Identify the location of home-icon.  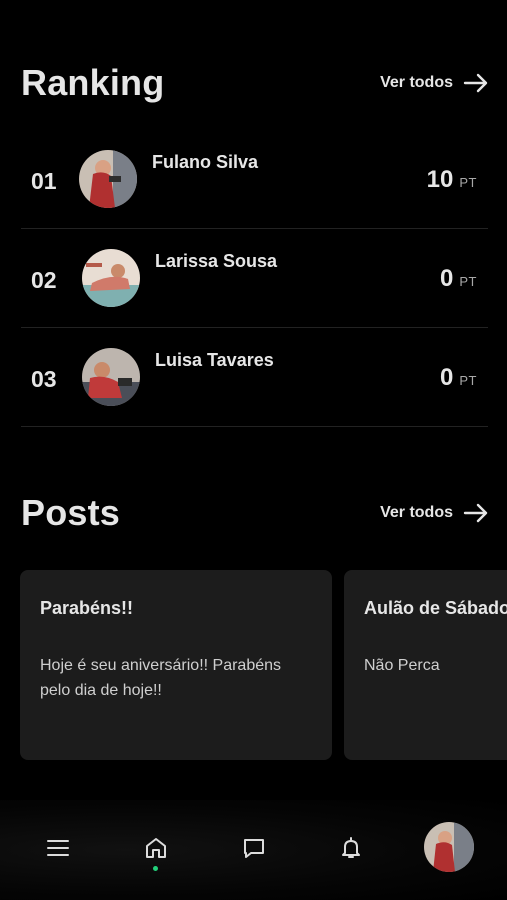
(156, 848).